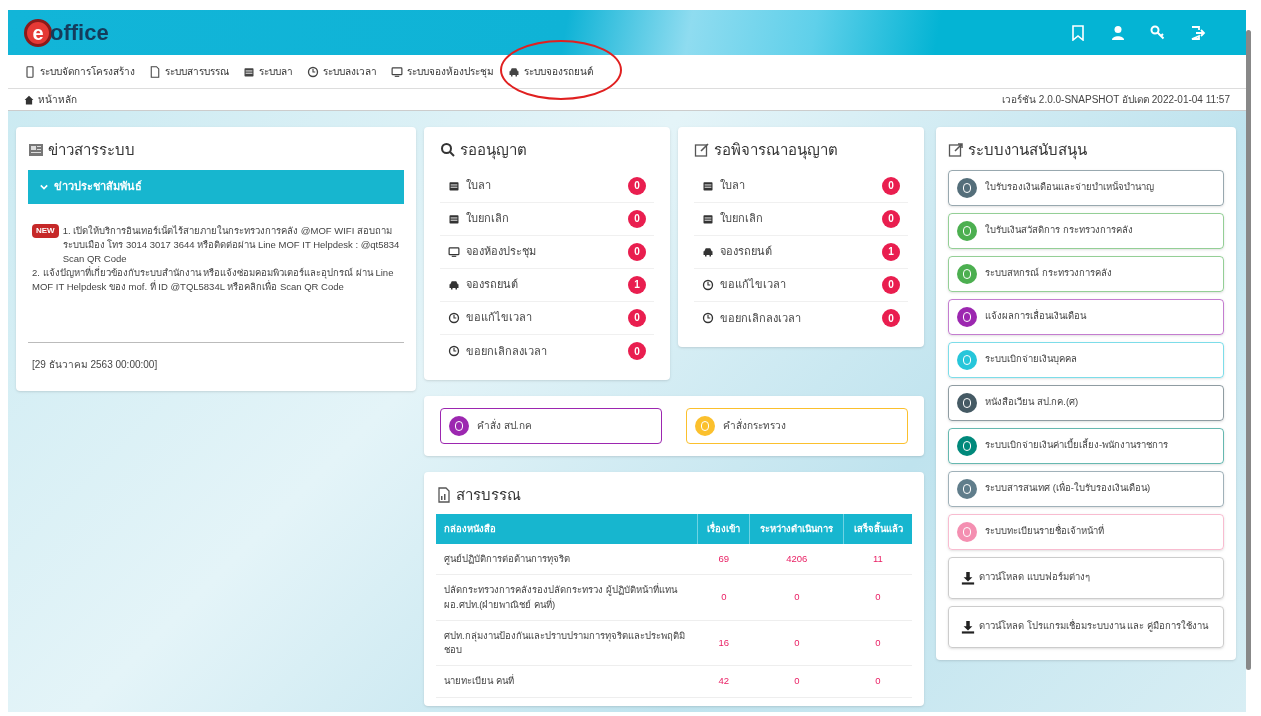  I want to click on card-title: สารบรรณ, so click(488, 494).